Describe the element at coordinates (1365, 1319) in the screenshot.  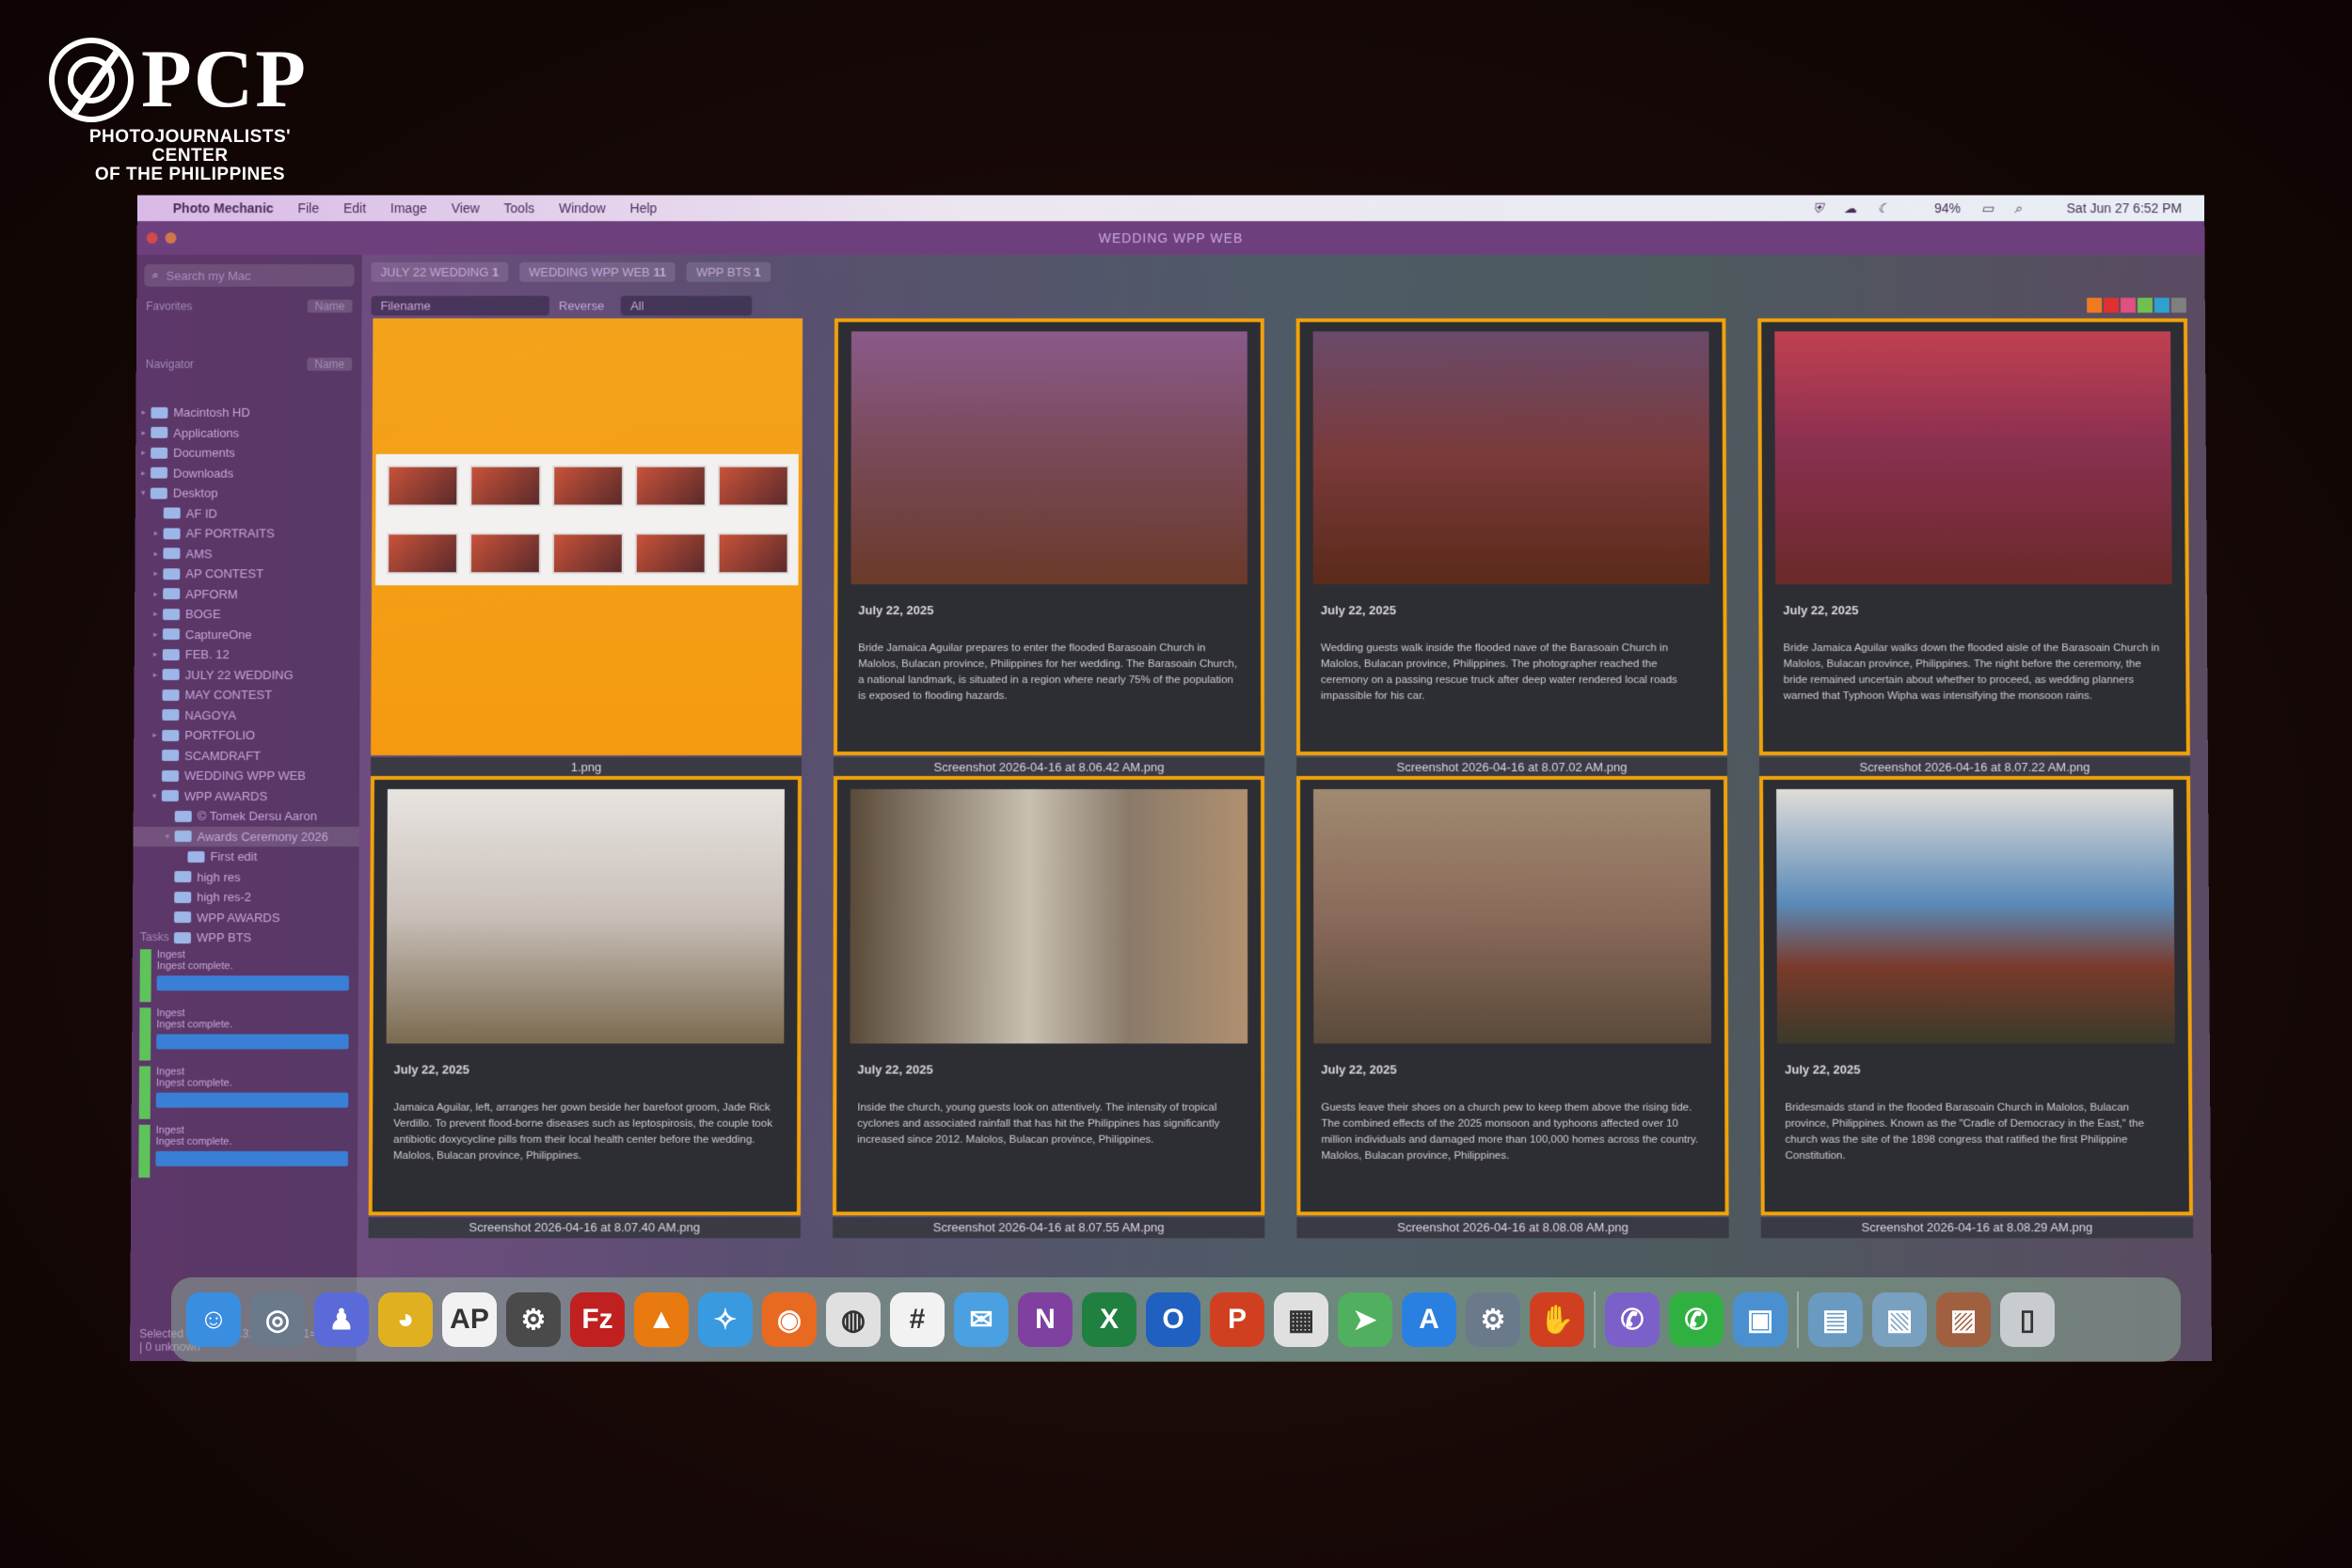
I see `maps-icon: ➤` at that location.